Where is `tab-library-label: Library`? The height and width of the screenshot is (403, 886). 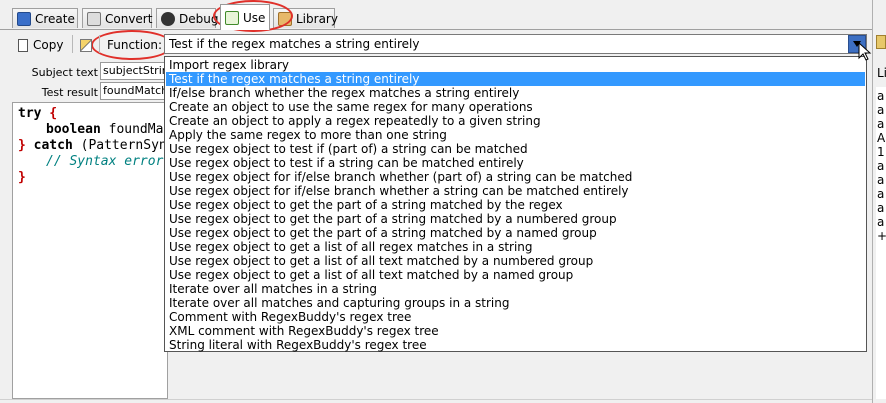
tab-library-label: Library is located at coordinates (317, 18).